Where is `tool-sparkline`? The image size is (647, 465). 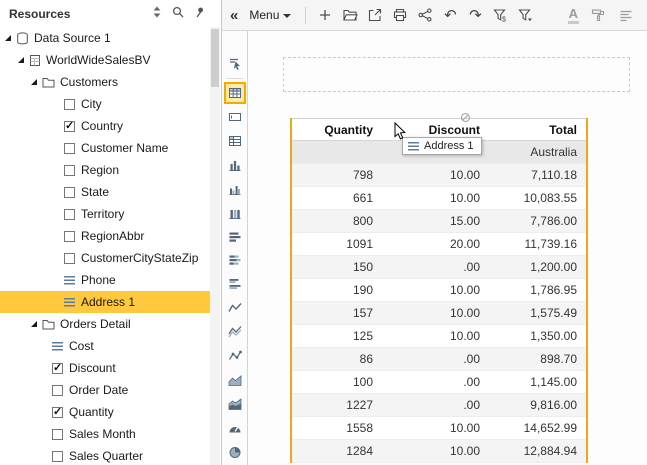
tool-sparkline is located at coordinates (235, 308).